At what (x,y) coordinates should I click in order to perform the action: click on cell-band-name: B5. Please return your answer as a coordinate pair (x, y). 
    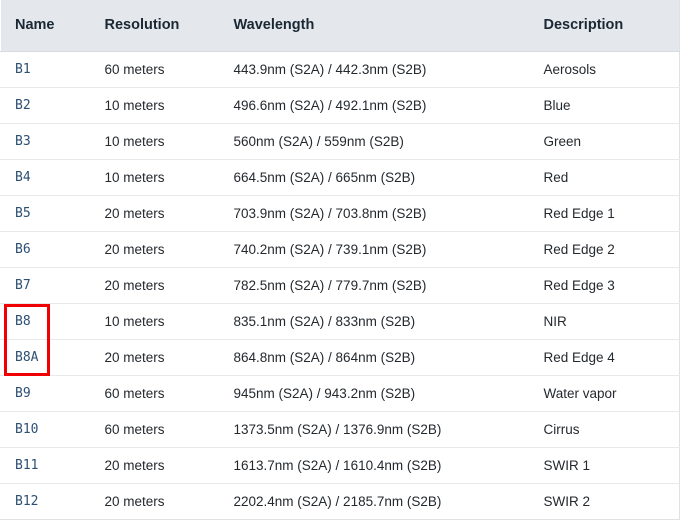
    Looking at the image, I should click on (45, 213).